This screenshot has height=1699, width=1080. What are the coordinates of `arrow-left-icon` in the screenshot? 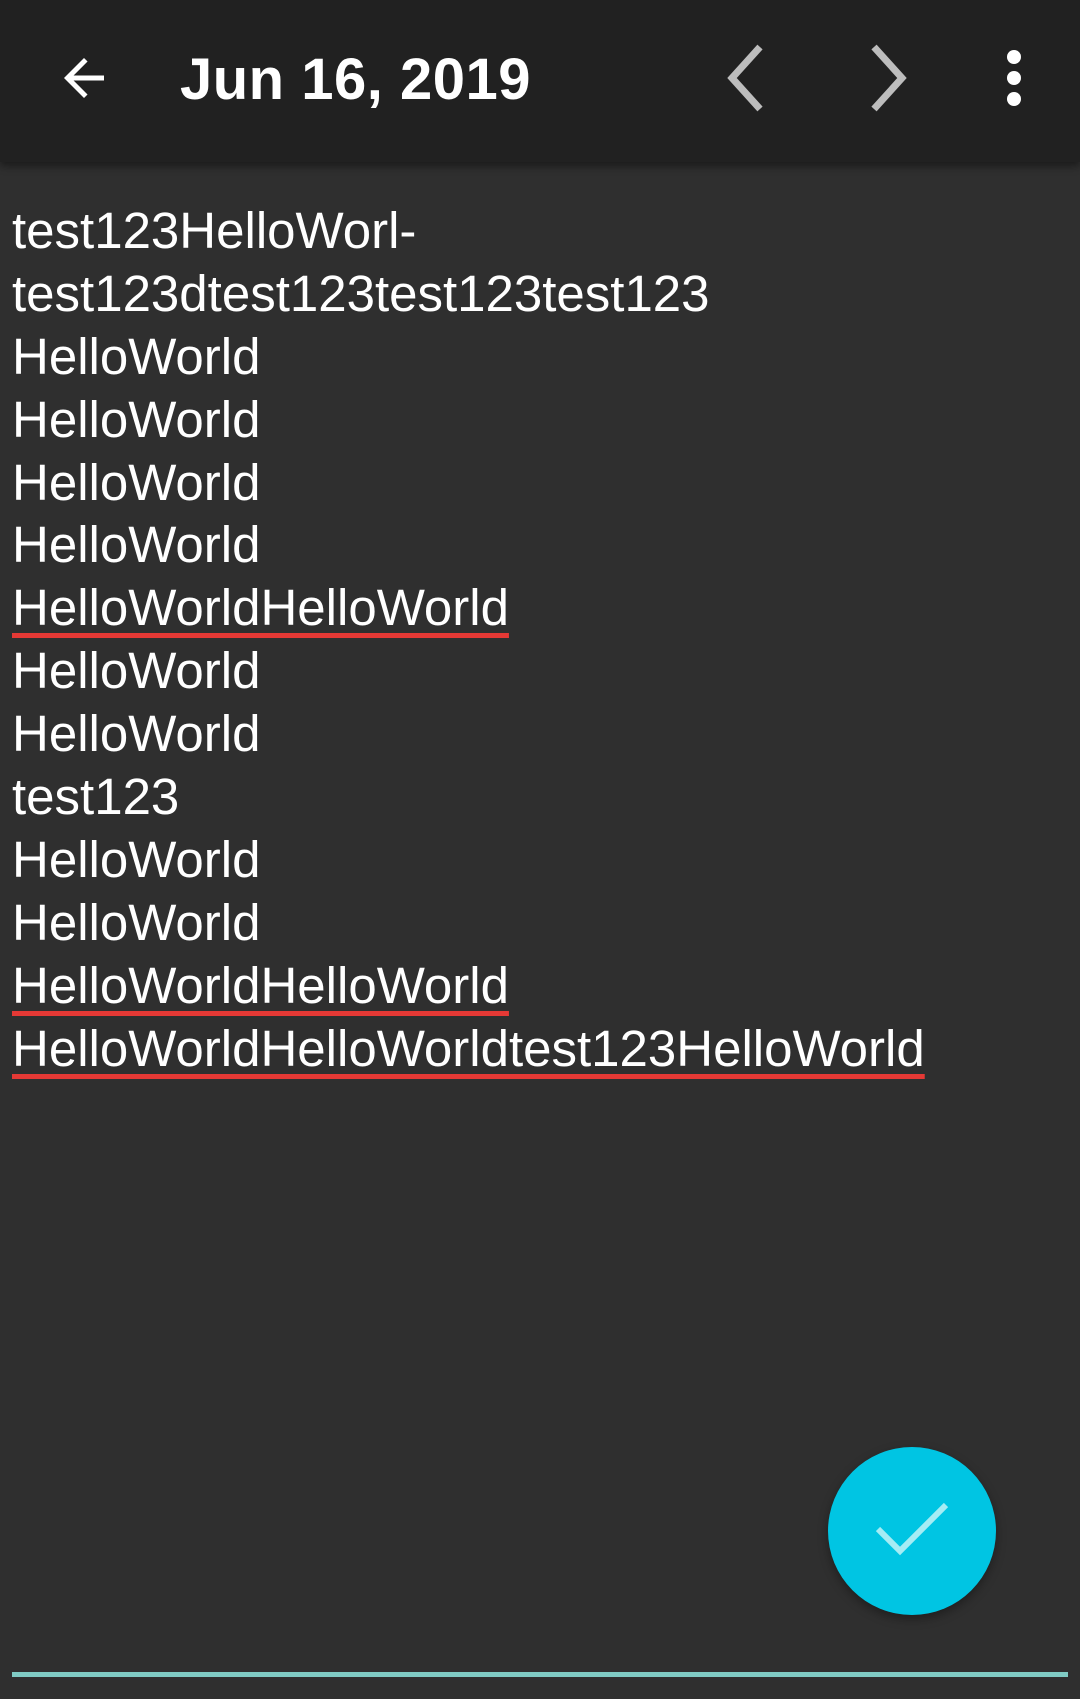 It's located at (84, 80).